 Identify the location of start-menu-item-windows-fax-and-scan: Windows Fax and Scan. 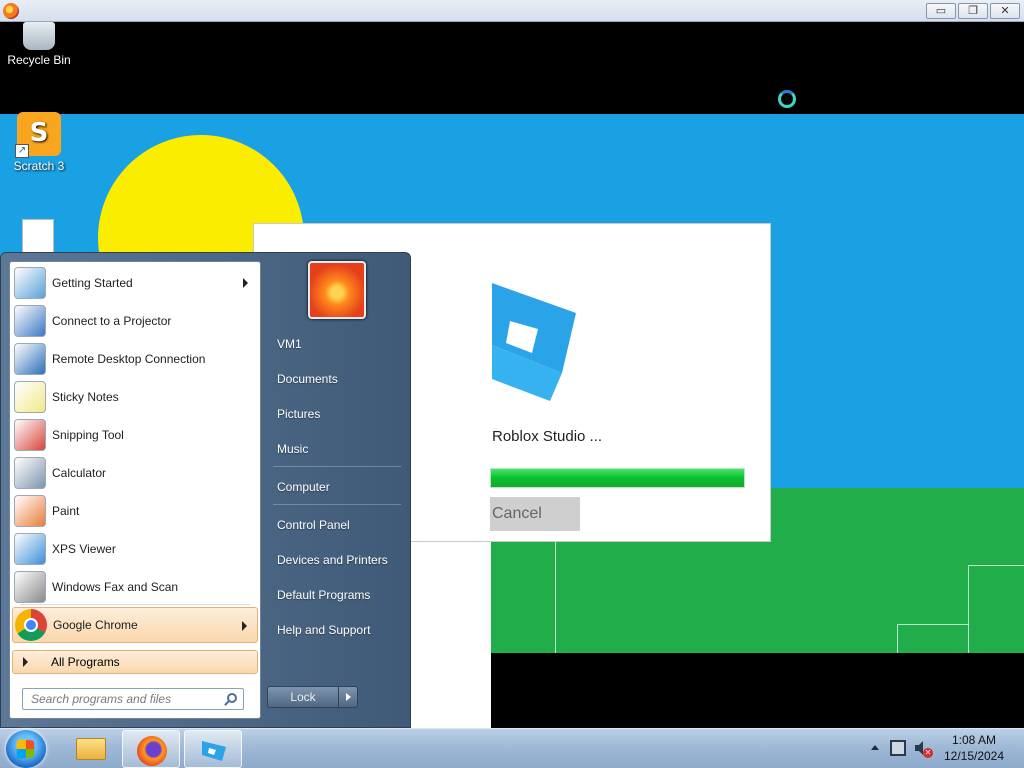
(135, 587).